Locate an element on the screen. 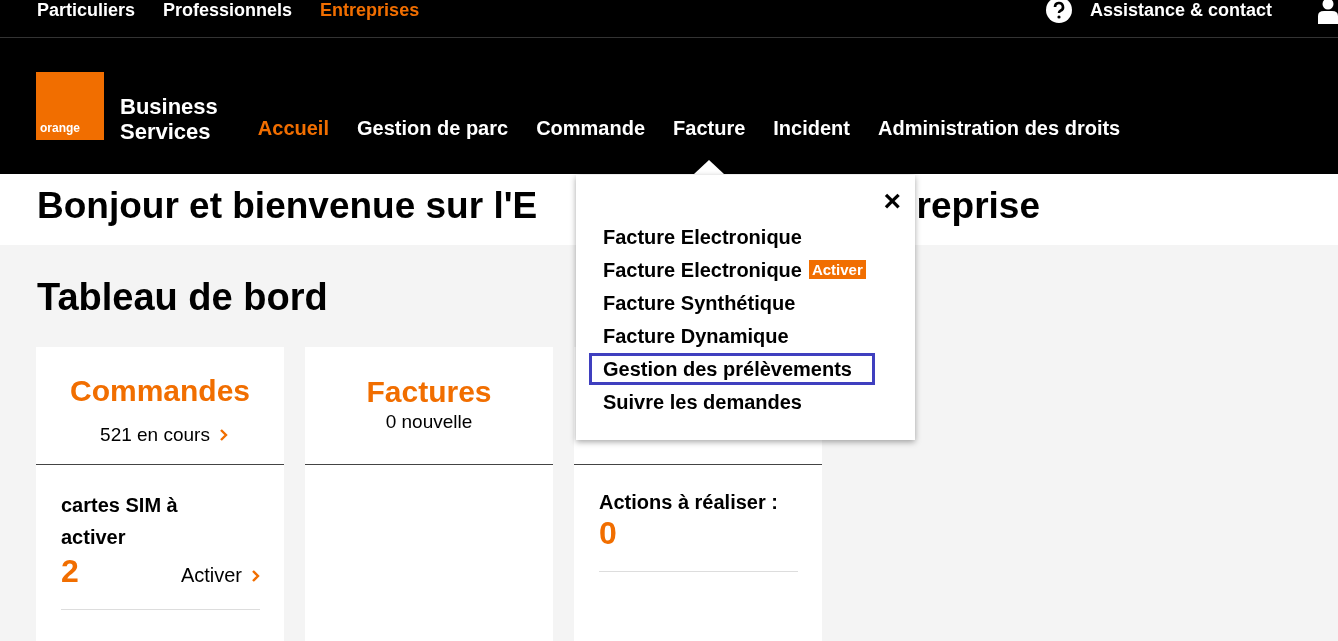 Image resolution: width=1338 pixels, height=641 pixels. brand-name: Services is located at coordinates (166, 131).